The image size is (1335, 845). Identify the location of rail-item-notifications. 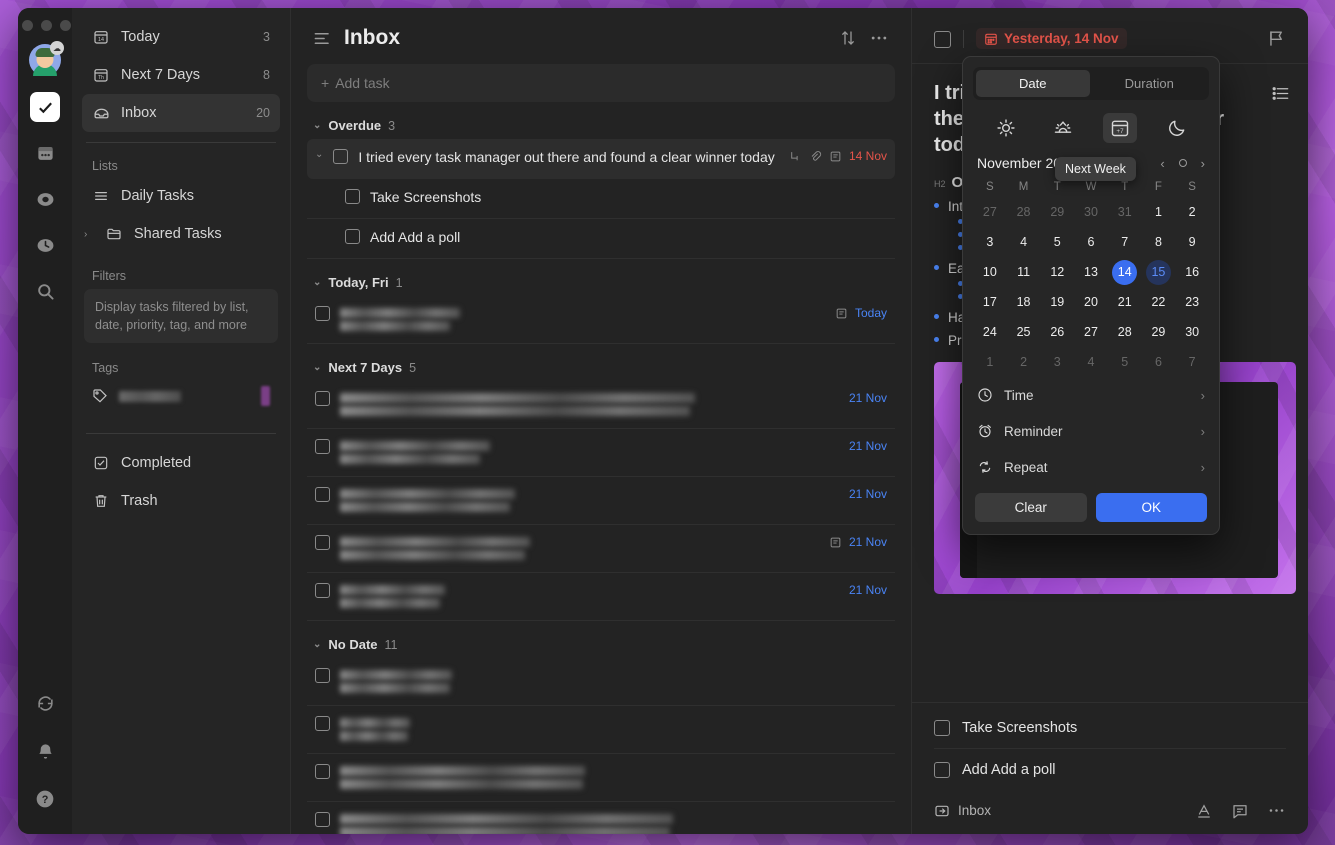
(45, 751).